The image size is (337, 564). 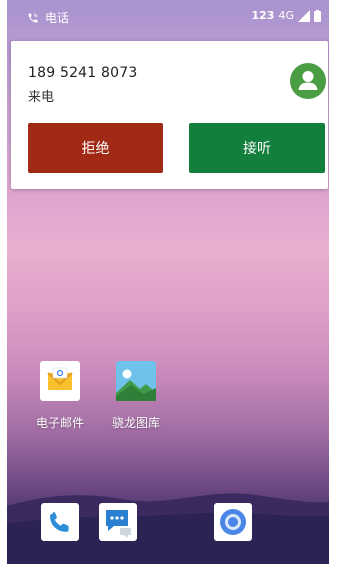 I want to click on answer-call-button: 接听, so click(x=257, y=148).